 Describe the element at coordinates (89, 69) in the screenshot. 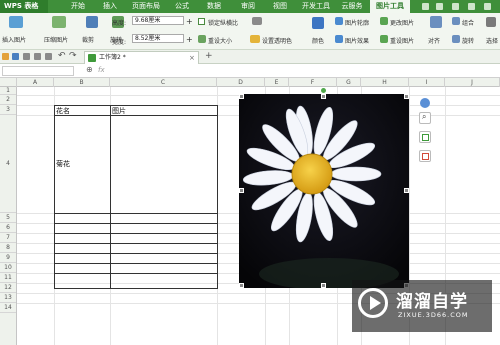

I see `zoom-formula-icon: ⊕` at that location.